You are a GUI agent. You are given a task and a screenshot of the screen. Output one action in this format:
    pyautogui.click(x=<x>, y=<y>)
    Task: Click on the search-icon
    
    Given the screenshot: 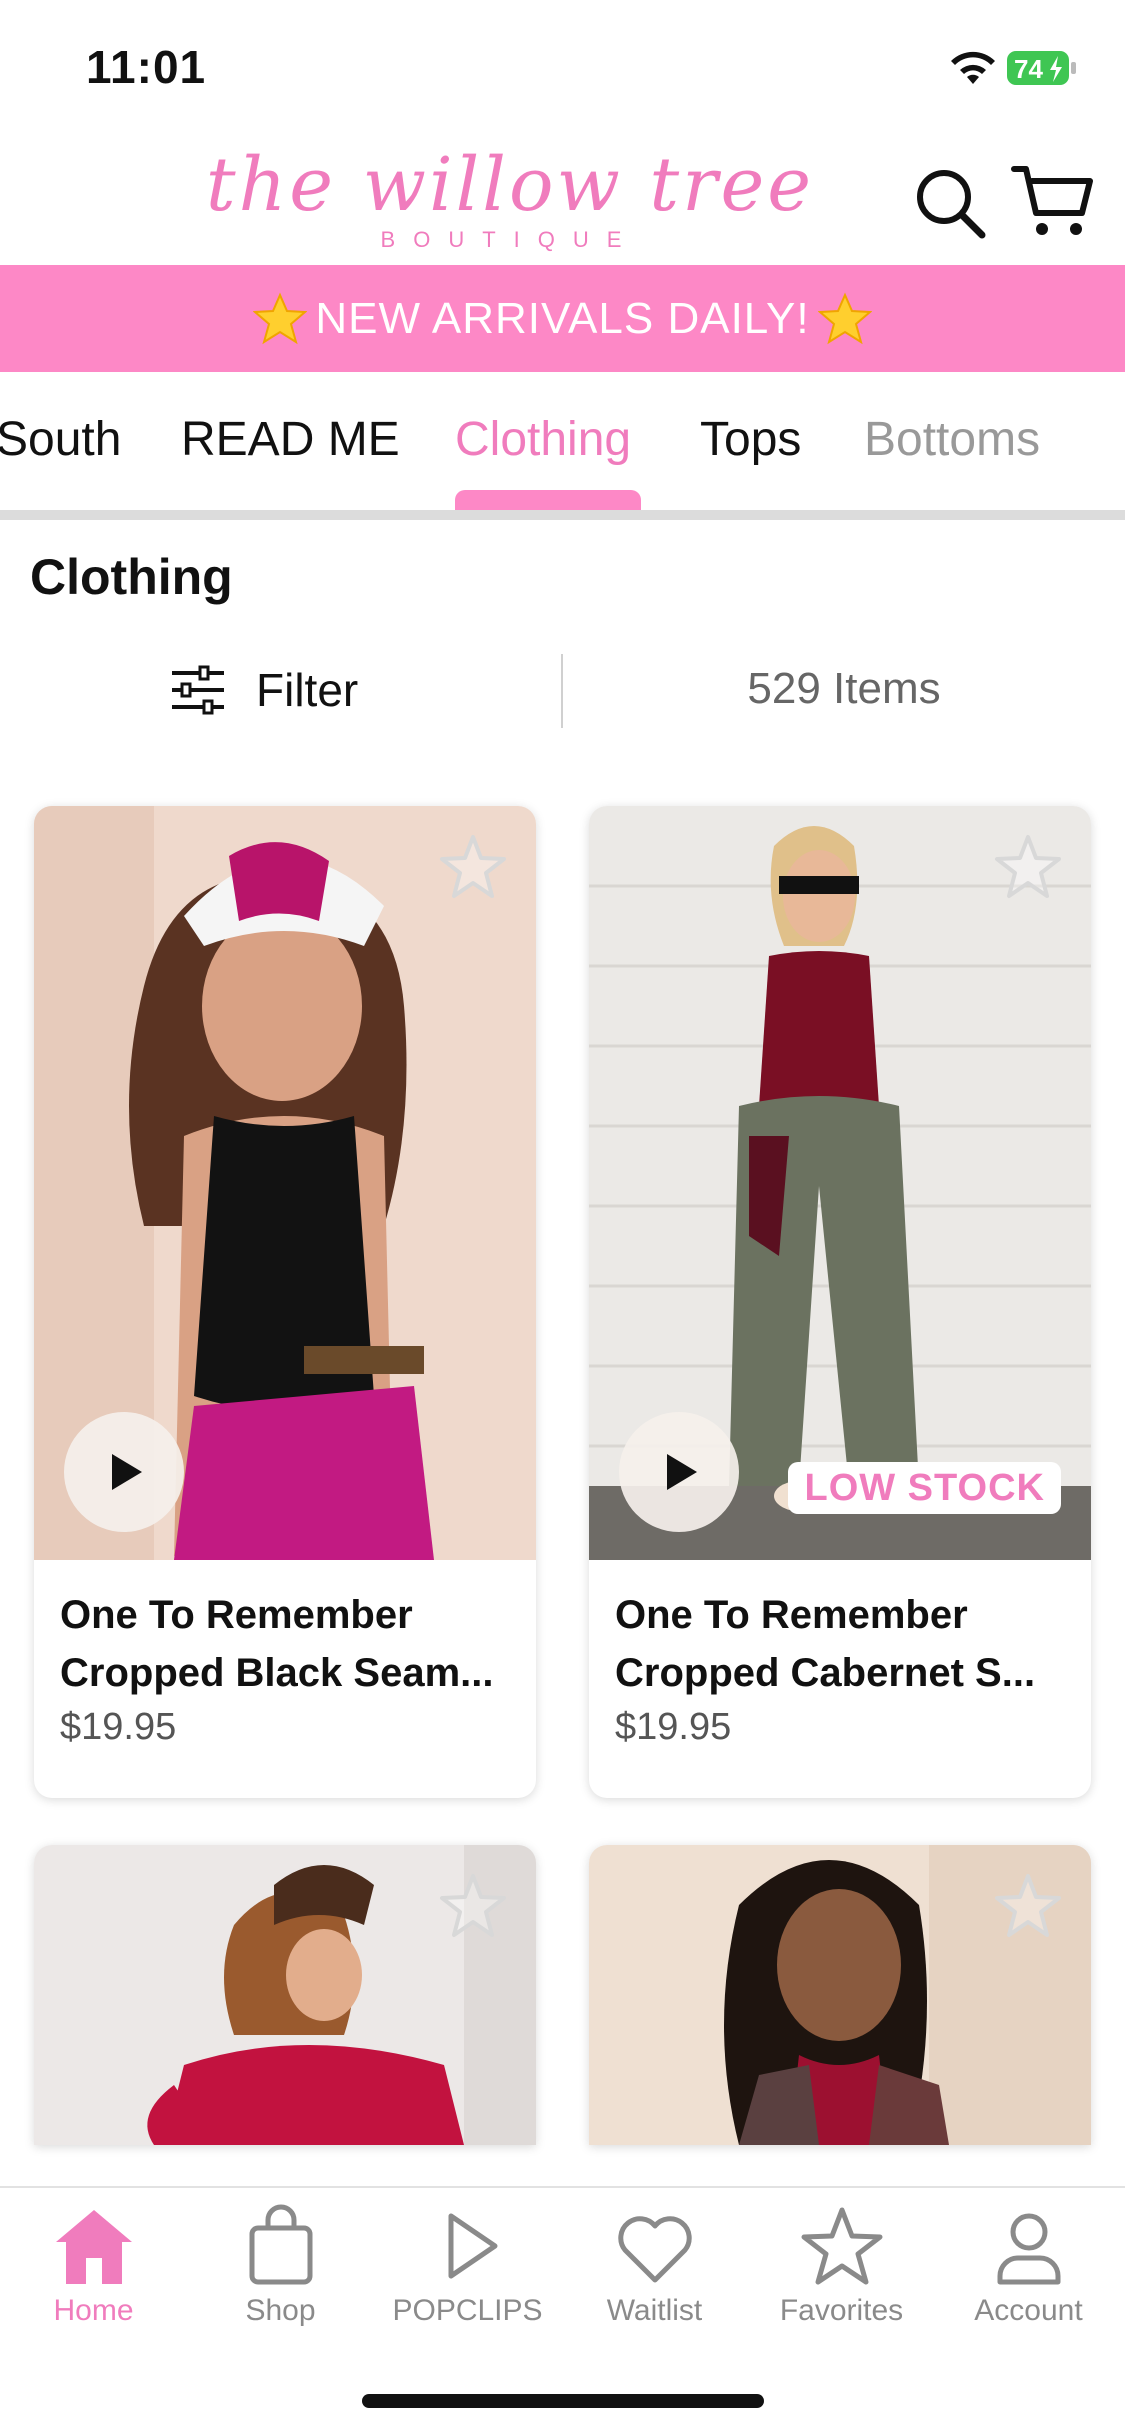 What is the action you would take?
    pyautogui.click(x=950, y=203)
    